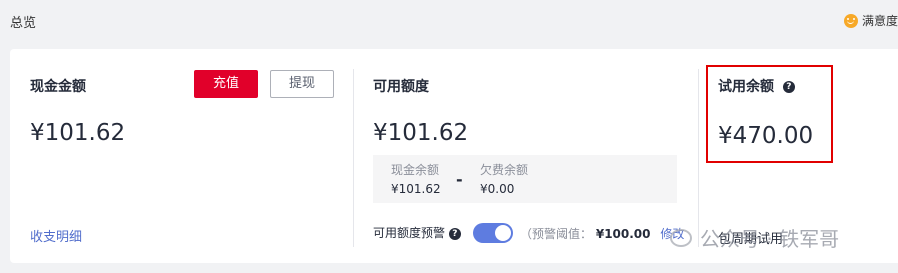  I want to click on arrears-label: 欠费余额, so click(504, 170).